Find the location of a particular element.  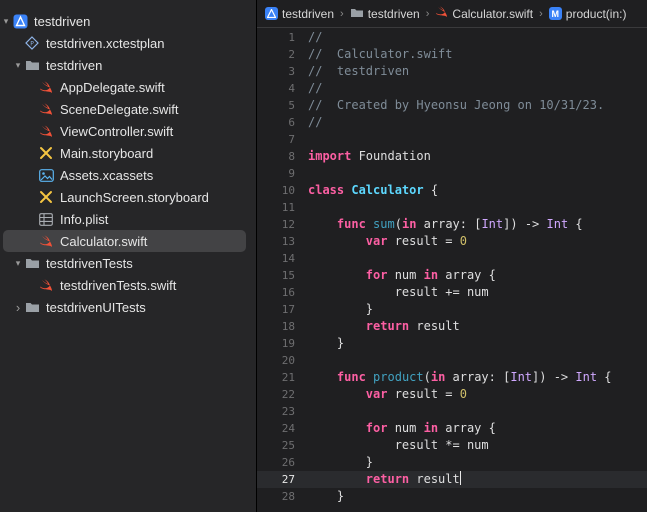

code-token: Foundation is located at coordinates (391, 156).